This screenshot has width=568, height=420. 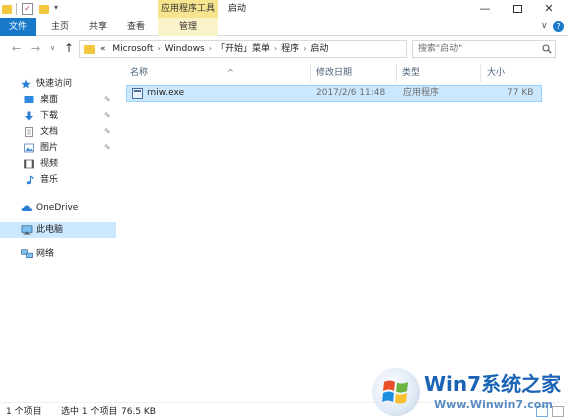 What do you see at coordinates (29, 116) in the screenshot?
I see `download-icon` at bounding box center [29, 116].